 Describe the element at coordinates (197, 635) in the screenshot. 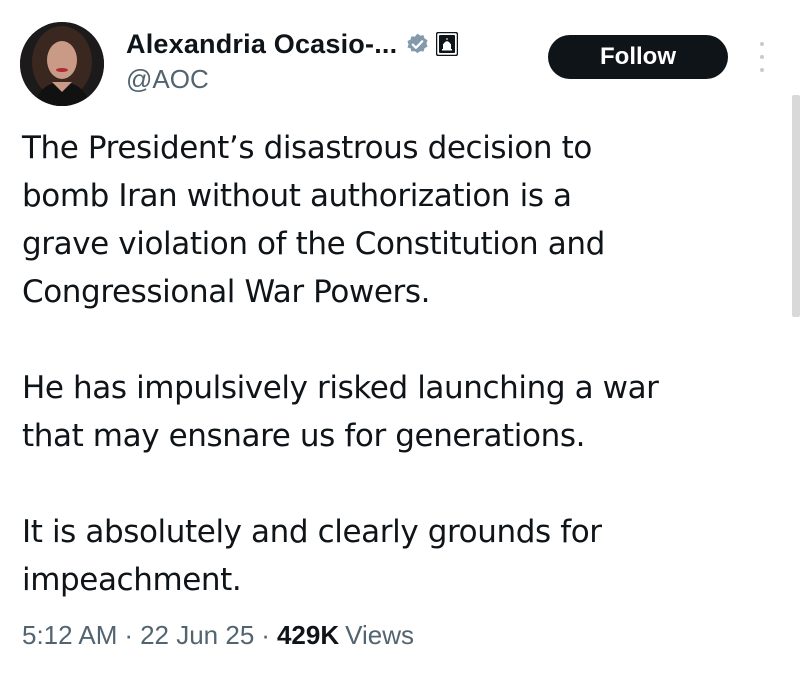

I see `tweet-date: 22 Jun 25` at that location.